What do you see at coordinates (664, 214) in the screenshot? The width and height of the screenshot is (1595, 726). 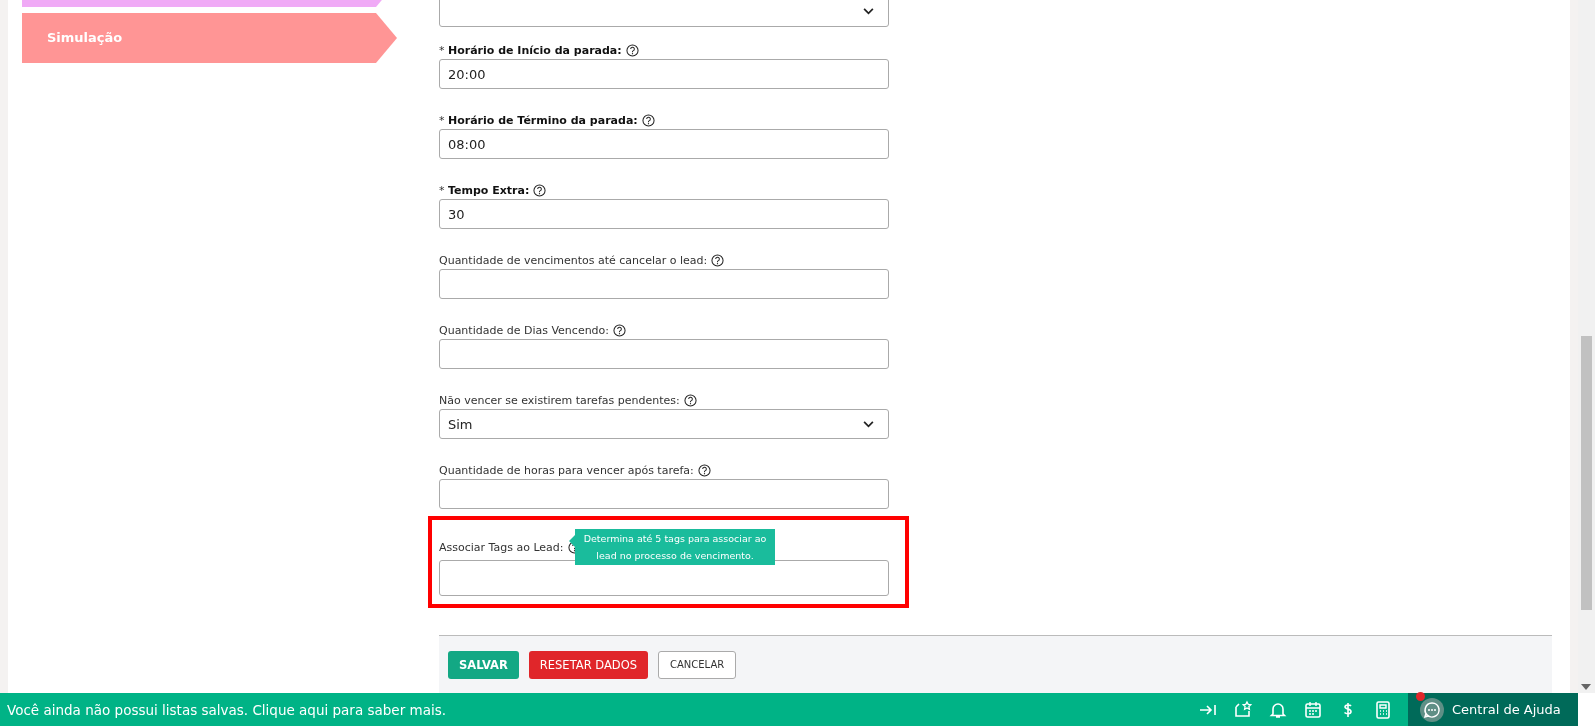 I see `input-field: 30` at bounding box center [664, 214].